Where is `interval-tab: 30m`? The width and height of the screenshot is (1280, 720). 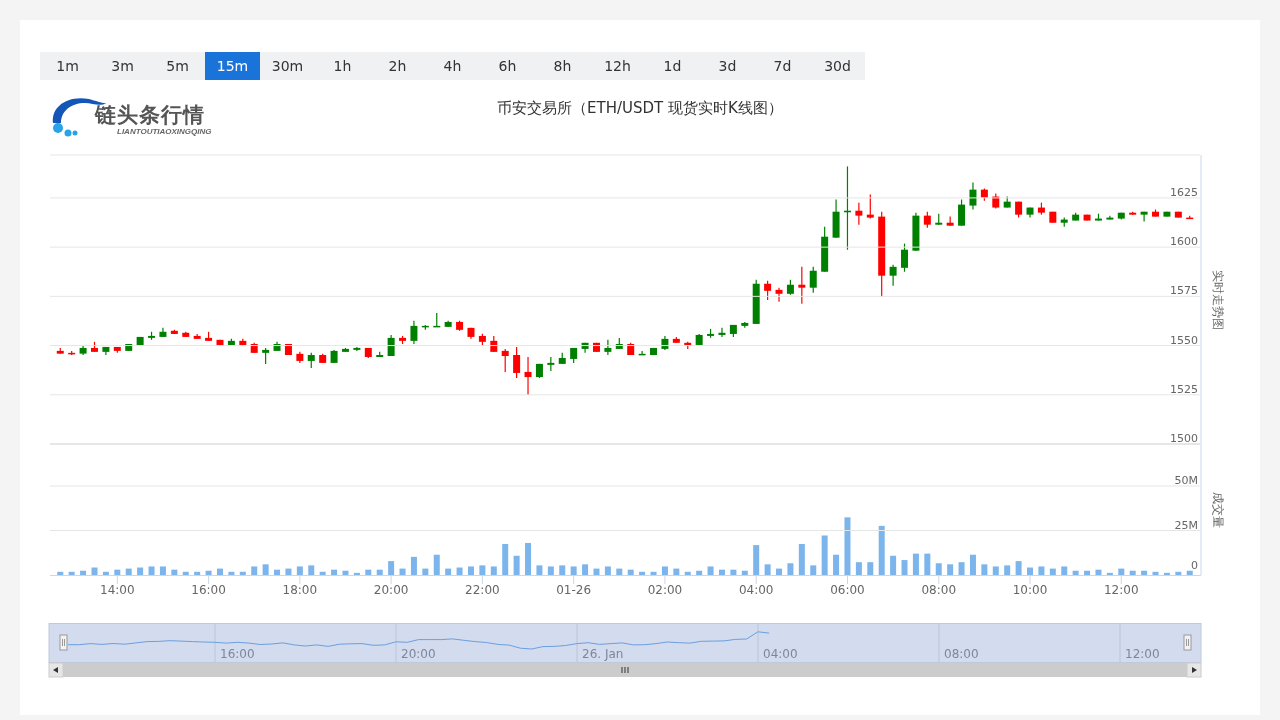
interval-tab: 30m is located at coordinates (287, 66).